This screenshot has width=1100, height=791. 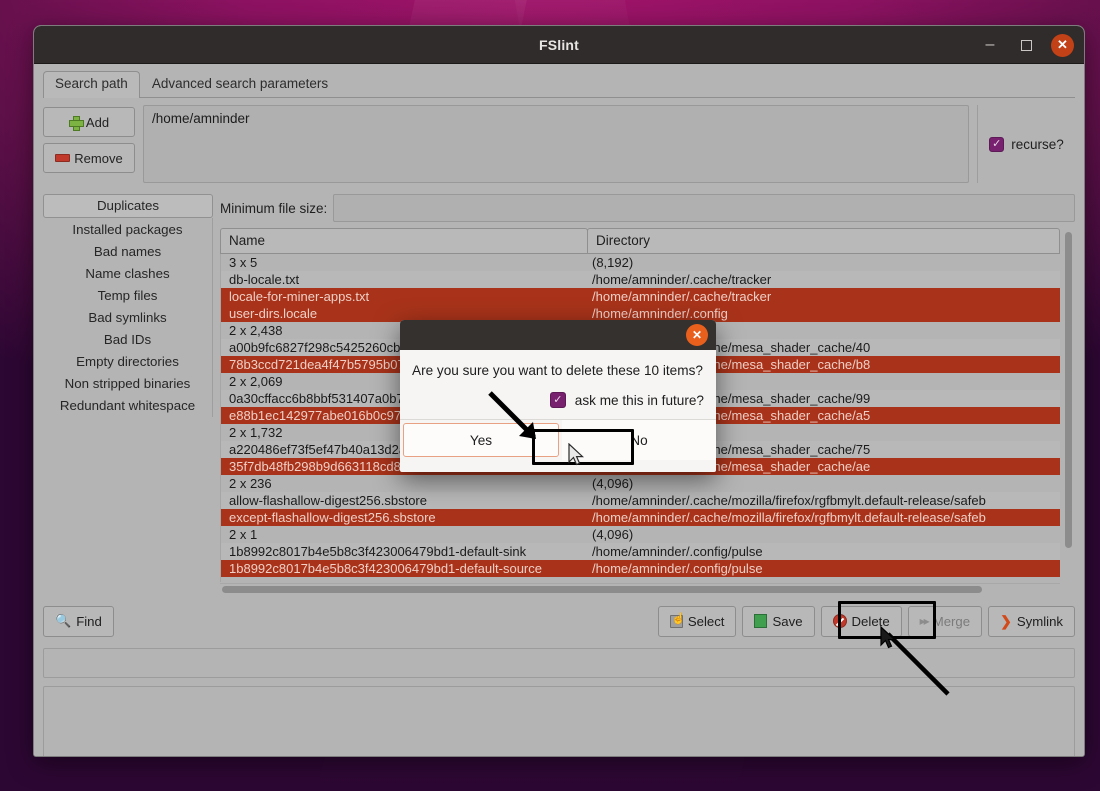 I want to click on dialog-yes-button: Yes, so click(x=481, y=440).